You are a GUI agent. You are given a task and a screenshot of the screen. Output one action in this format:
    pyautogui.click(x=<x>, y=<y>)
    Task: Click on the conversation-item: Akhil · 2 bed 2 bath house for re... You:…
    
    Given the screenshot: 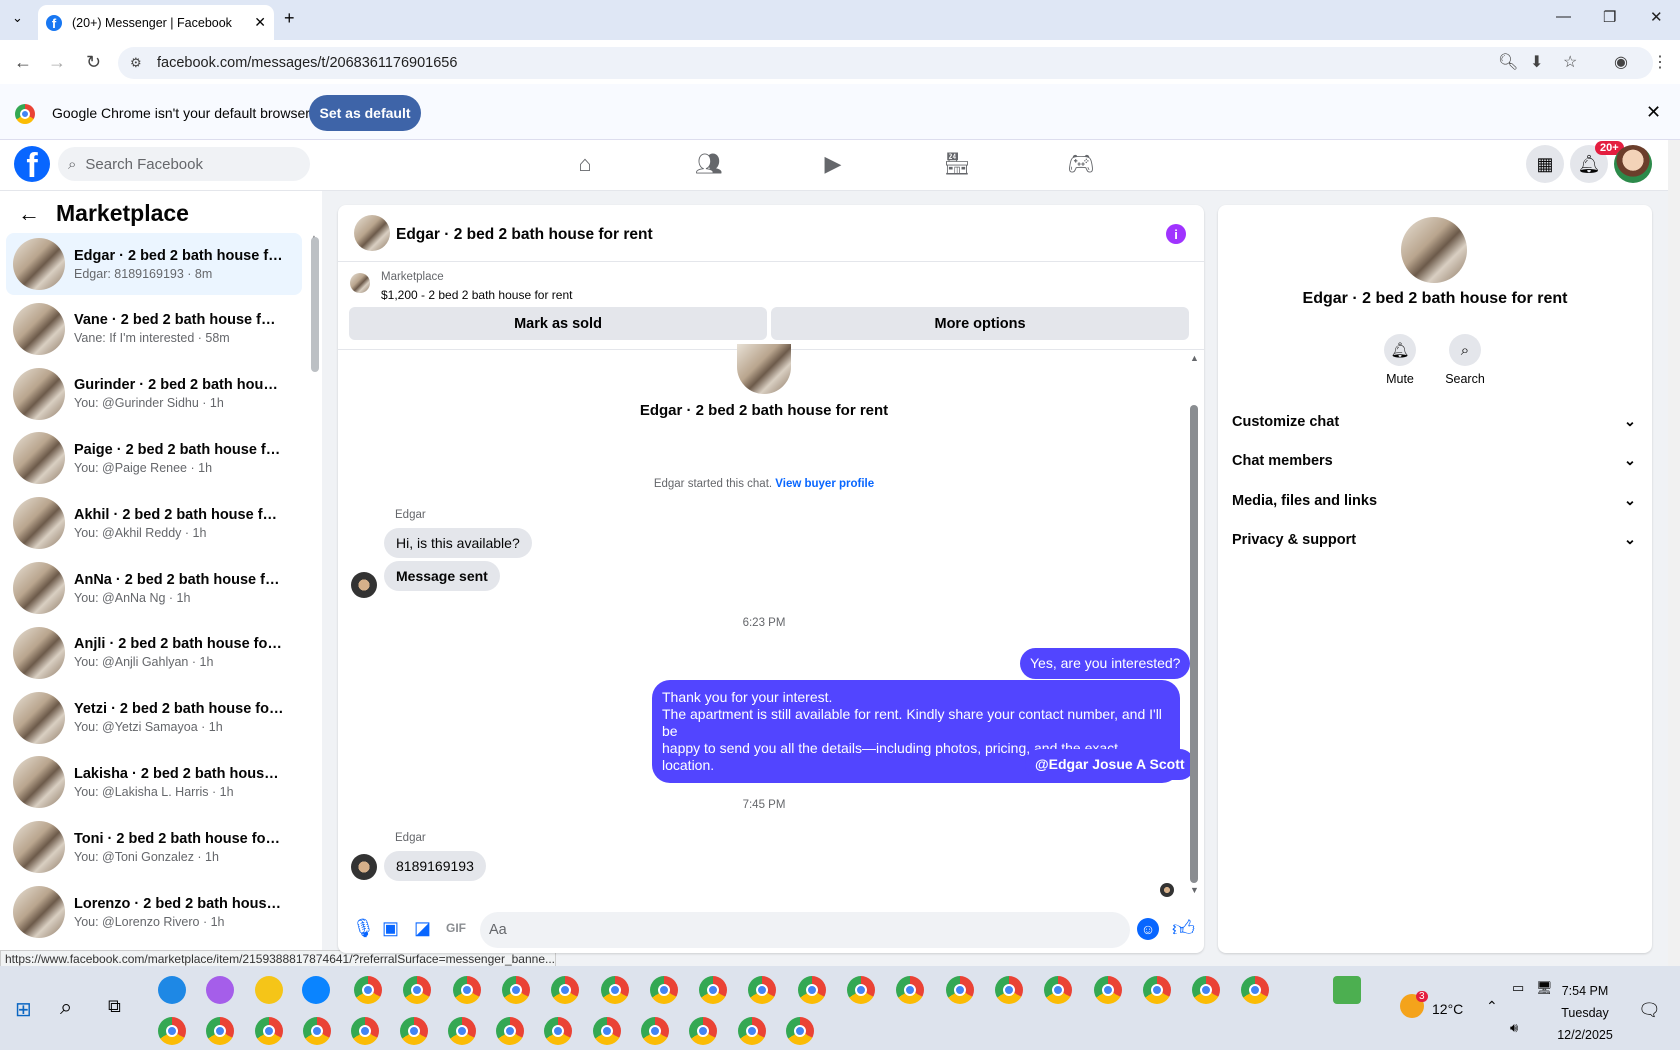 What is the action you would take?
    pyautogui.click(x=154, y=523)
    